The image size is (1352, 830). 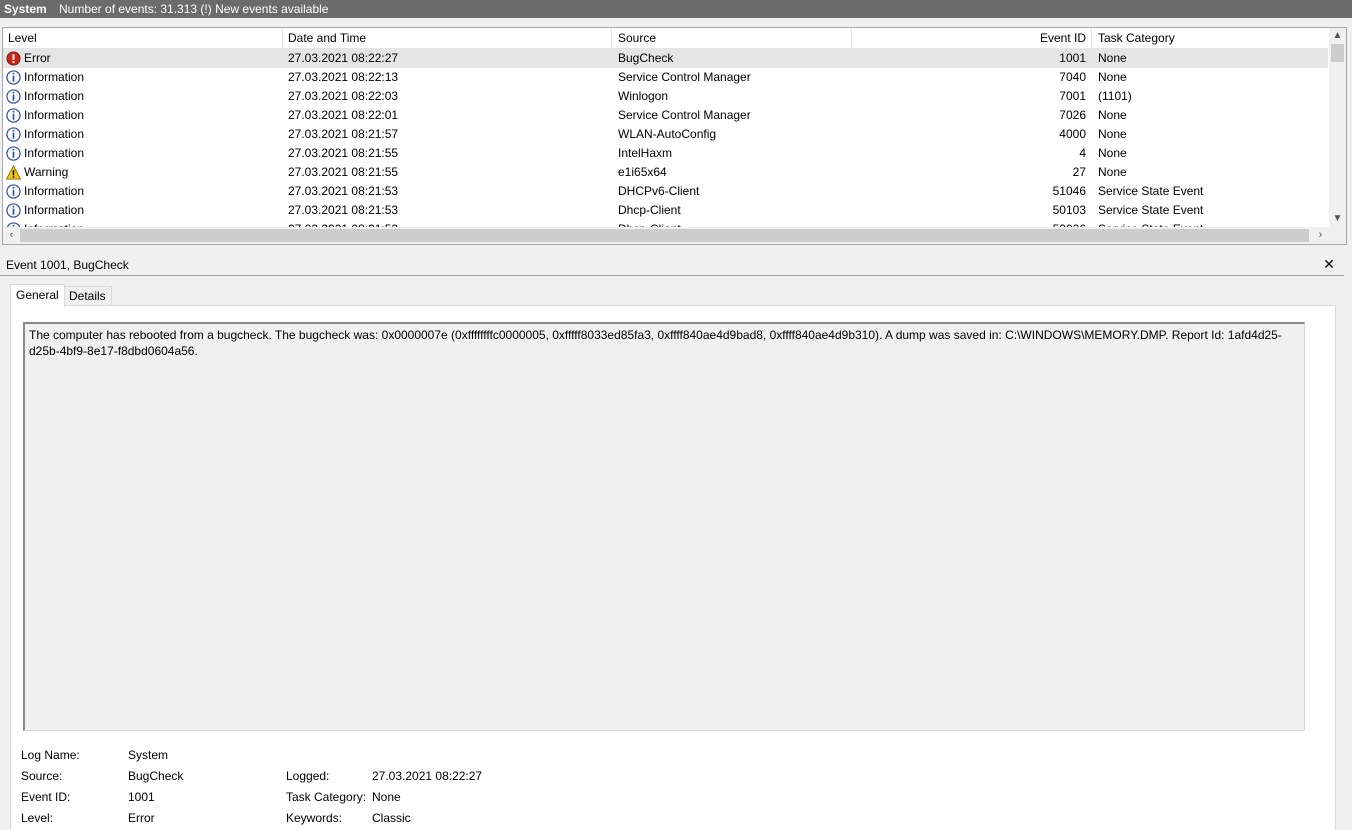 What do you see at coordinates (343, 58) in the screenshot?
I see `event-date-time: 27.03.2021 08:22:27` at bounding box center [343, 58].